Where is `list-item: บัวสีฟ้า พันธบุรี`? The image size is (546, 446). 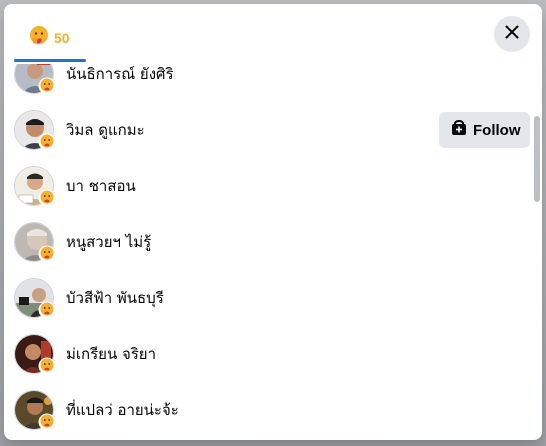
list-item: บัวสีฟ้า พันธบุรี is located at coordinates (274, 298).